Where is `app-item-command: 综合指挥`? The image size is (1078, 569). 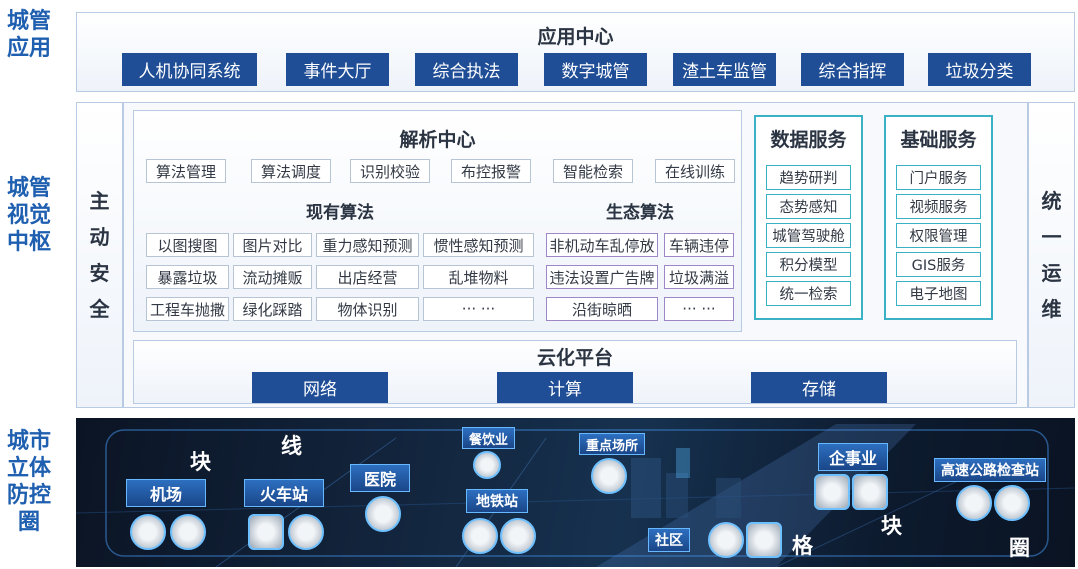
app-item-command: 综合指挥 is located at coordinates (852, 69).